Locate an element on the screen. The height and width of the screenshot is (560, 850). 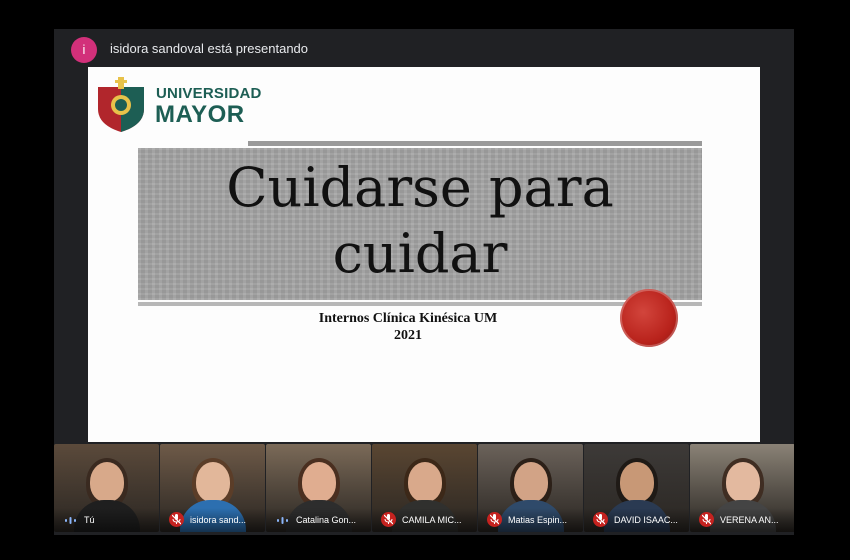
university-crest-icon is located at coordinates (121, 104).